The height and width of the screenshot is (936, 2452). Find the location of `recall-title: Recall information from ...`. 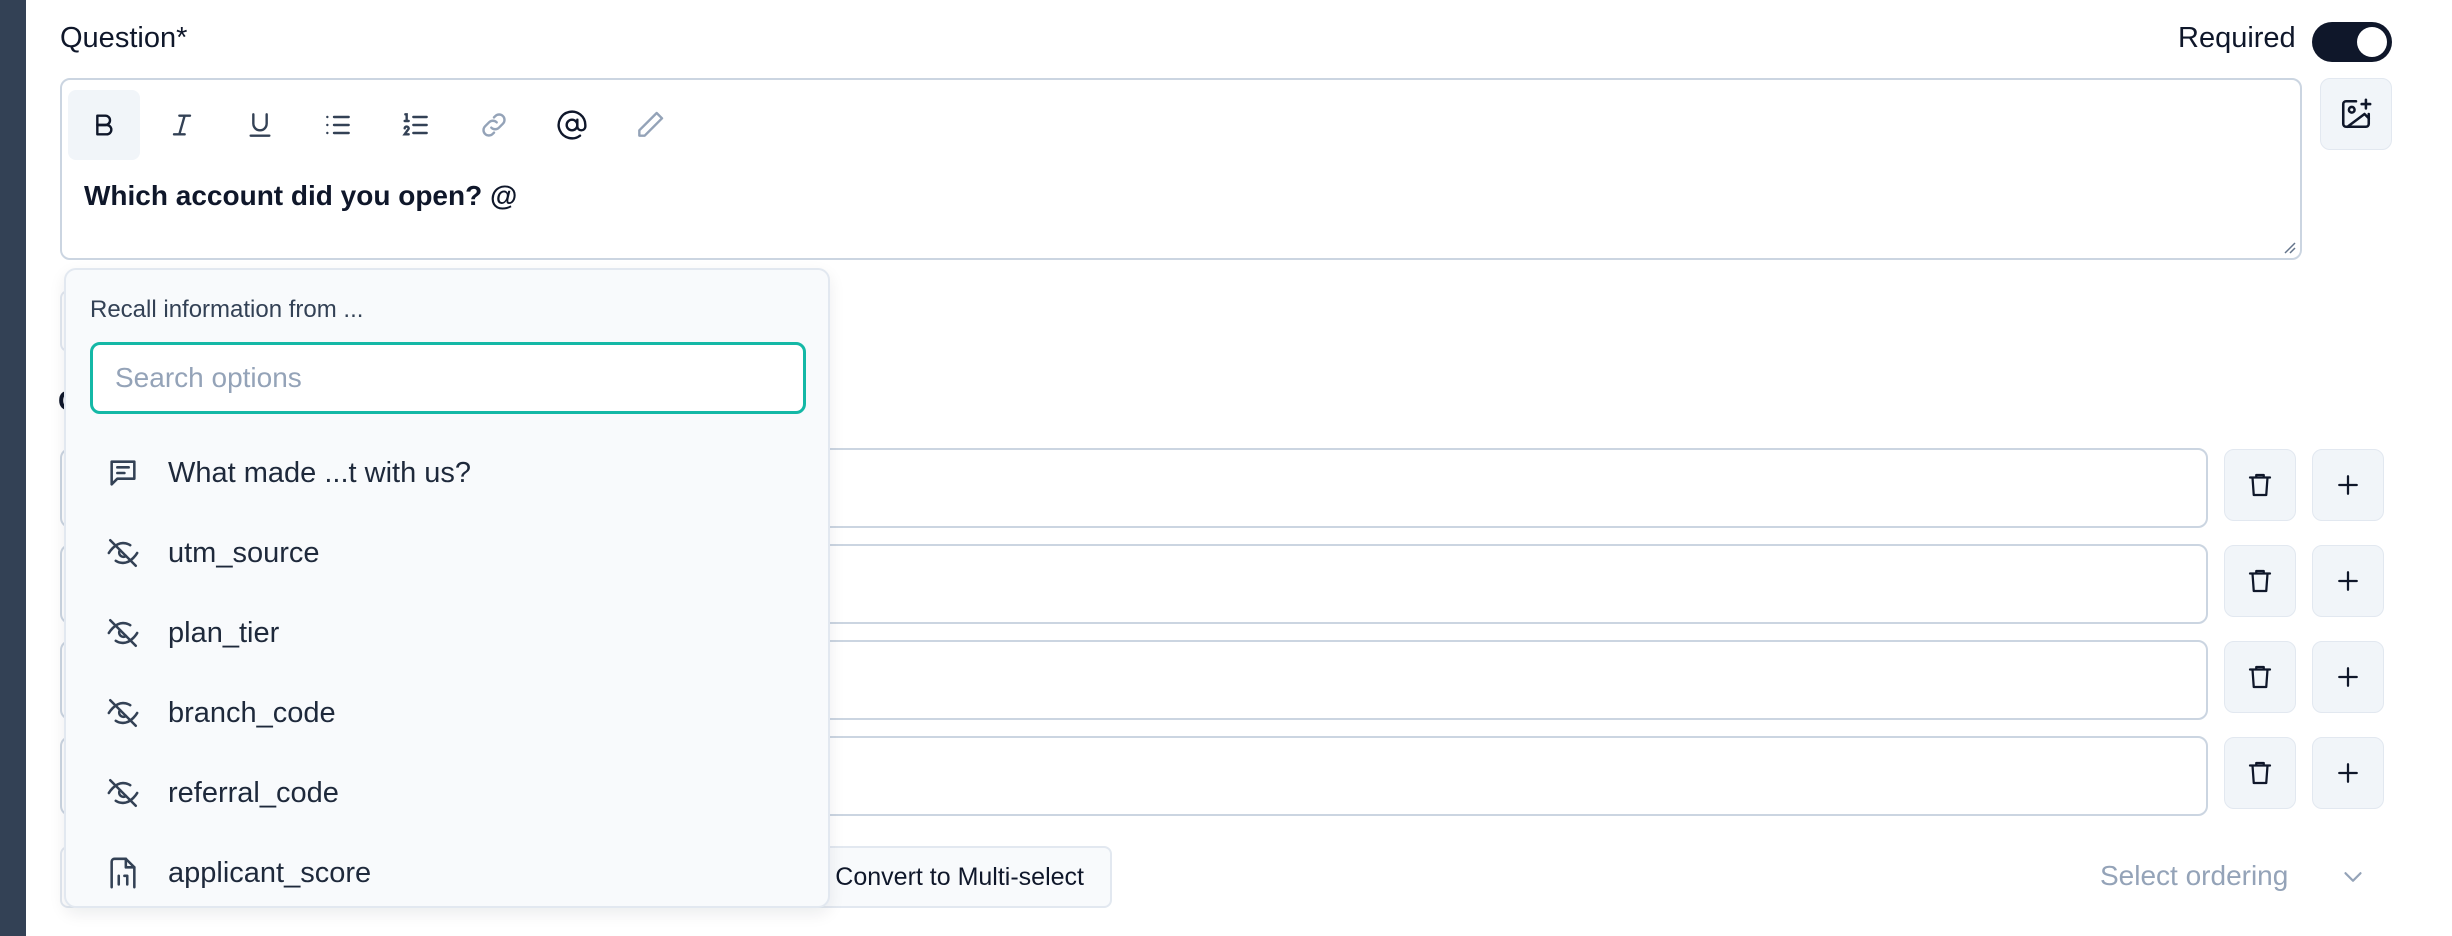

recall-title: Recall information from ... is located at coordinates (227, 309).